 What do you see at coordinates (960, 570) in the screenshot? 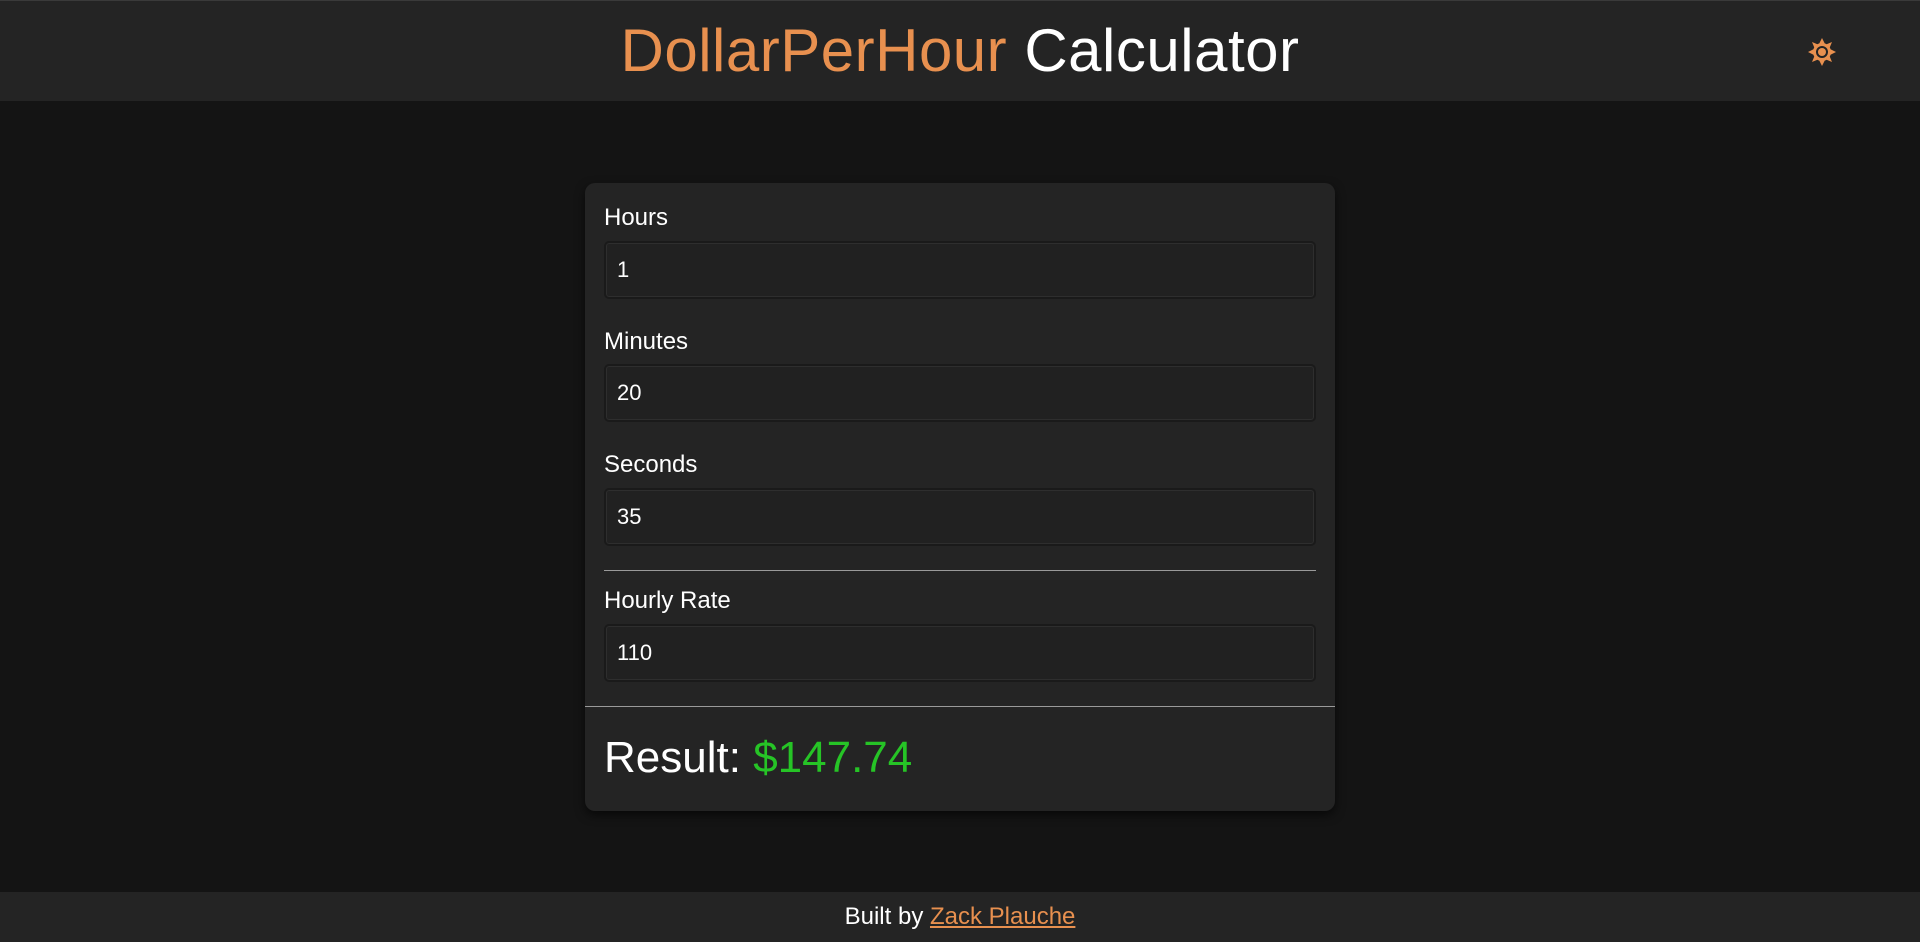
I see `section-divider` at bounding box center [960, 570].